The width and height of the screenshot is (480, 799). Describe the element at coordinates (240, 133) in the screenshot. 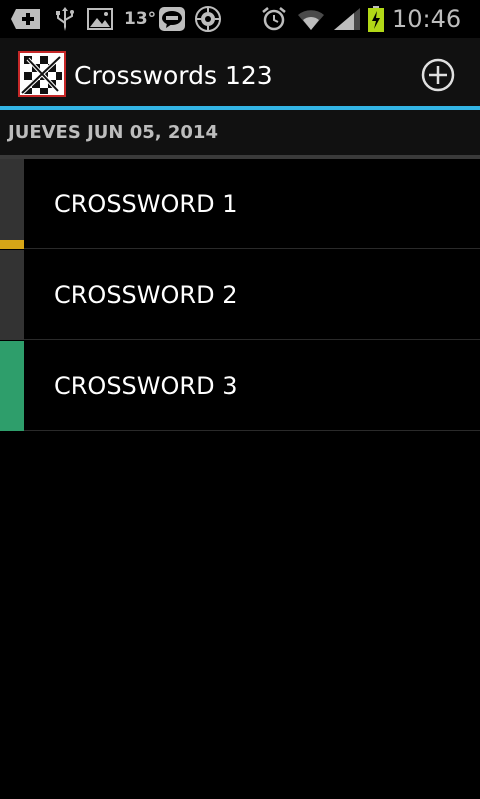

I see `date-section-header: JUEVES JUN 05, 2014` at that location.